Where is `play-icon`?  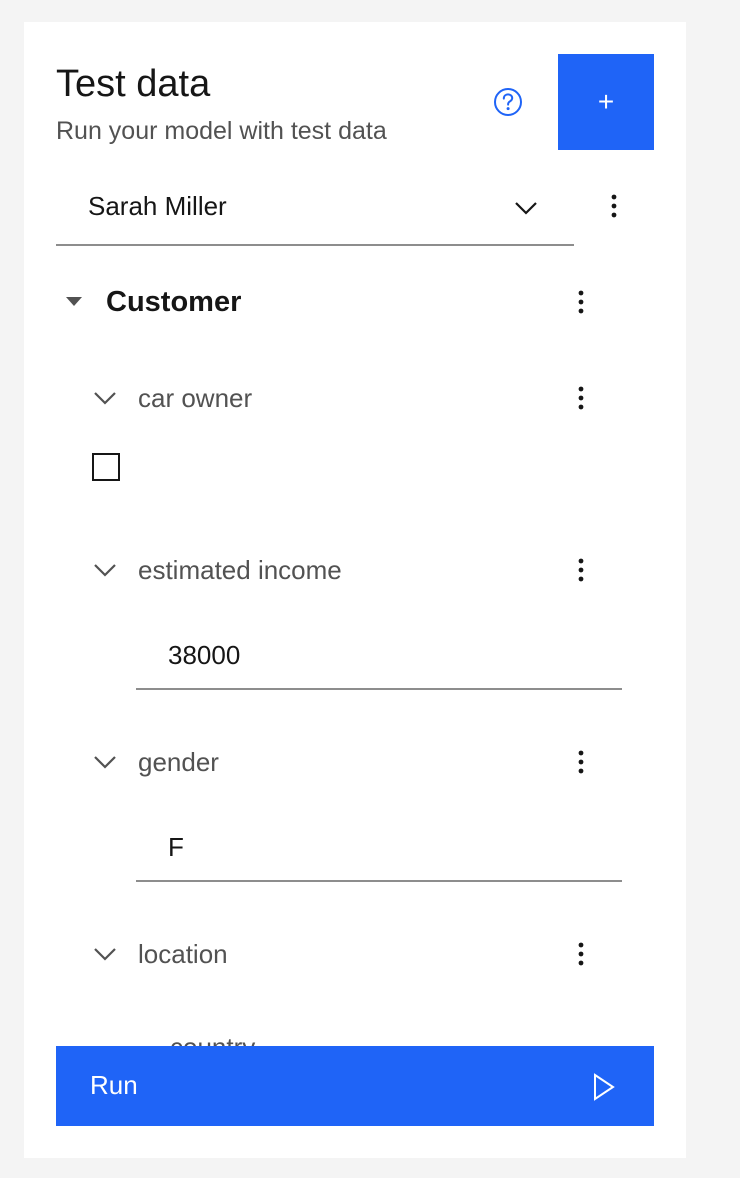
play-icon is located at coordinates (604, 1087).